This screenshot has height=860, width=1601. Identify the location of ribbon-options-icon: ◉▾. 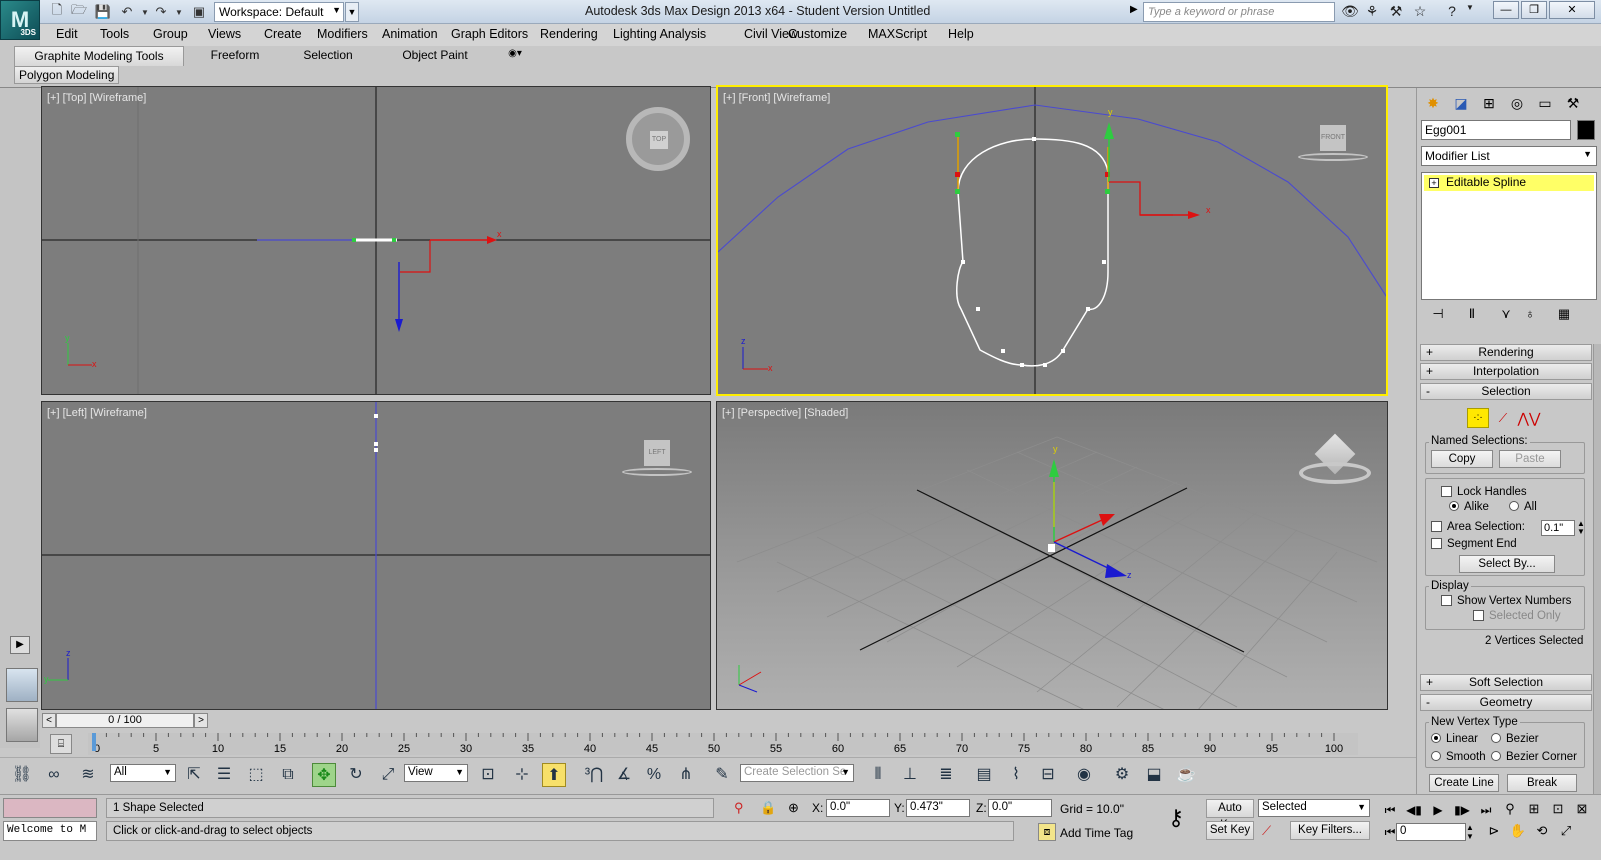
(515, 56).